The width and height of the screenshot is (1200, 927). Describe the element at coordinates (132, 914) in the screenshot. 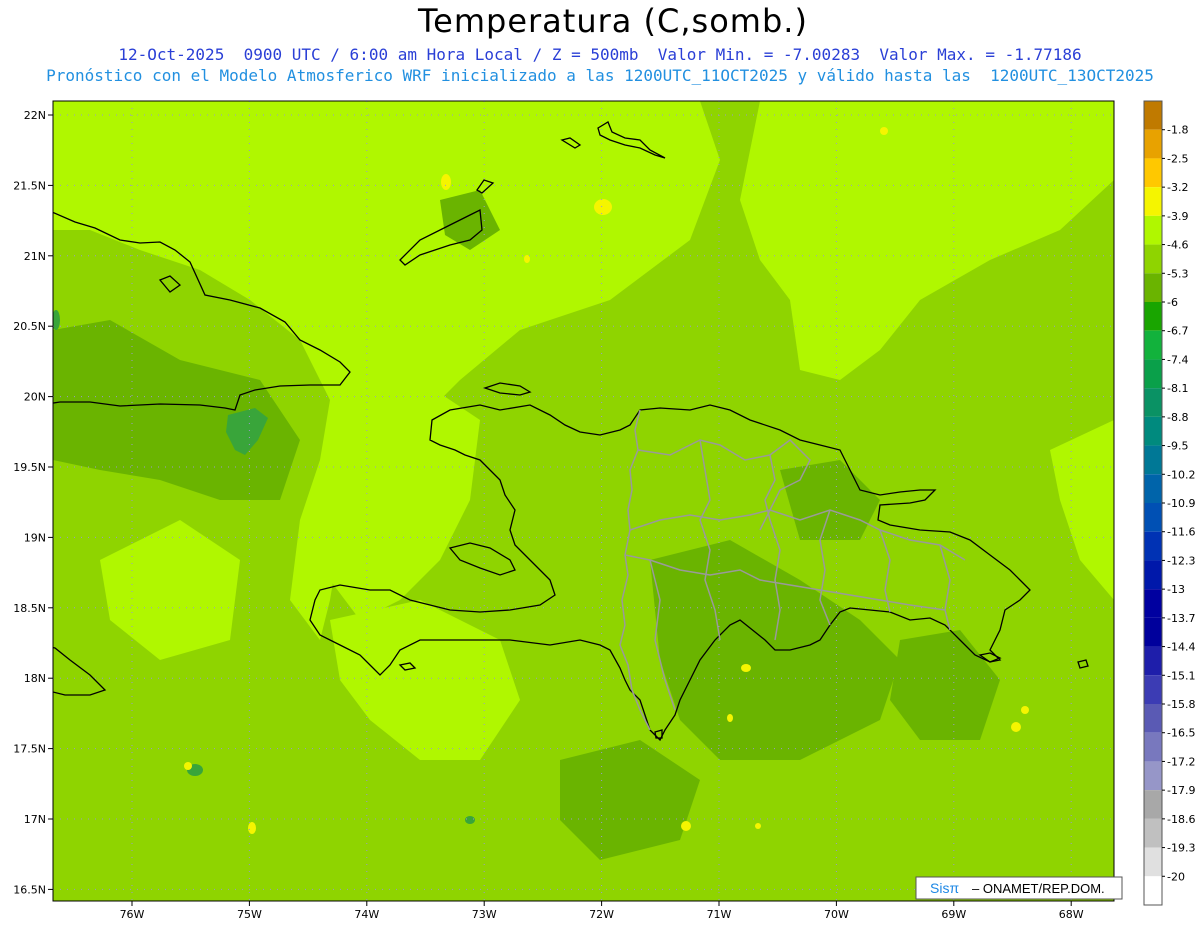

I see `lon-label: 76W` at that location.